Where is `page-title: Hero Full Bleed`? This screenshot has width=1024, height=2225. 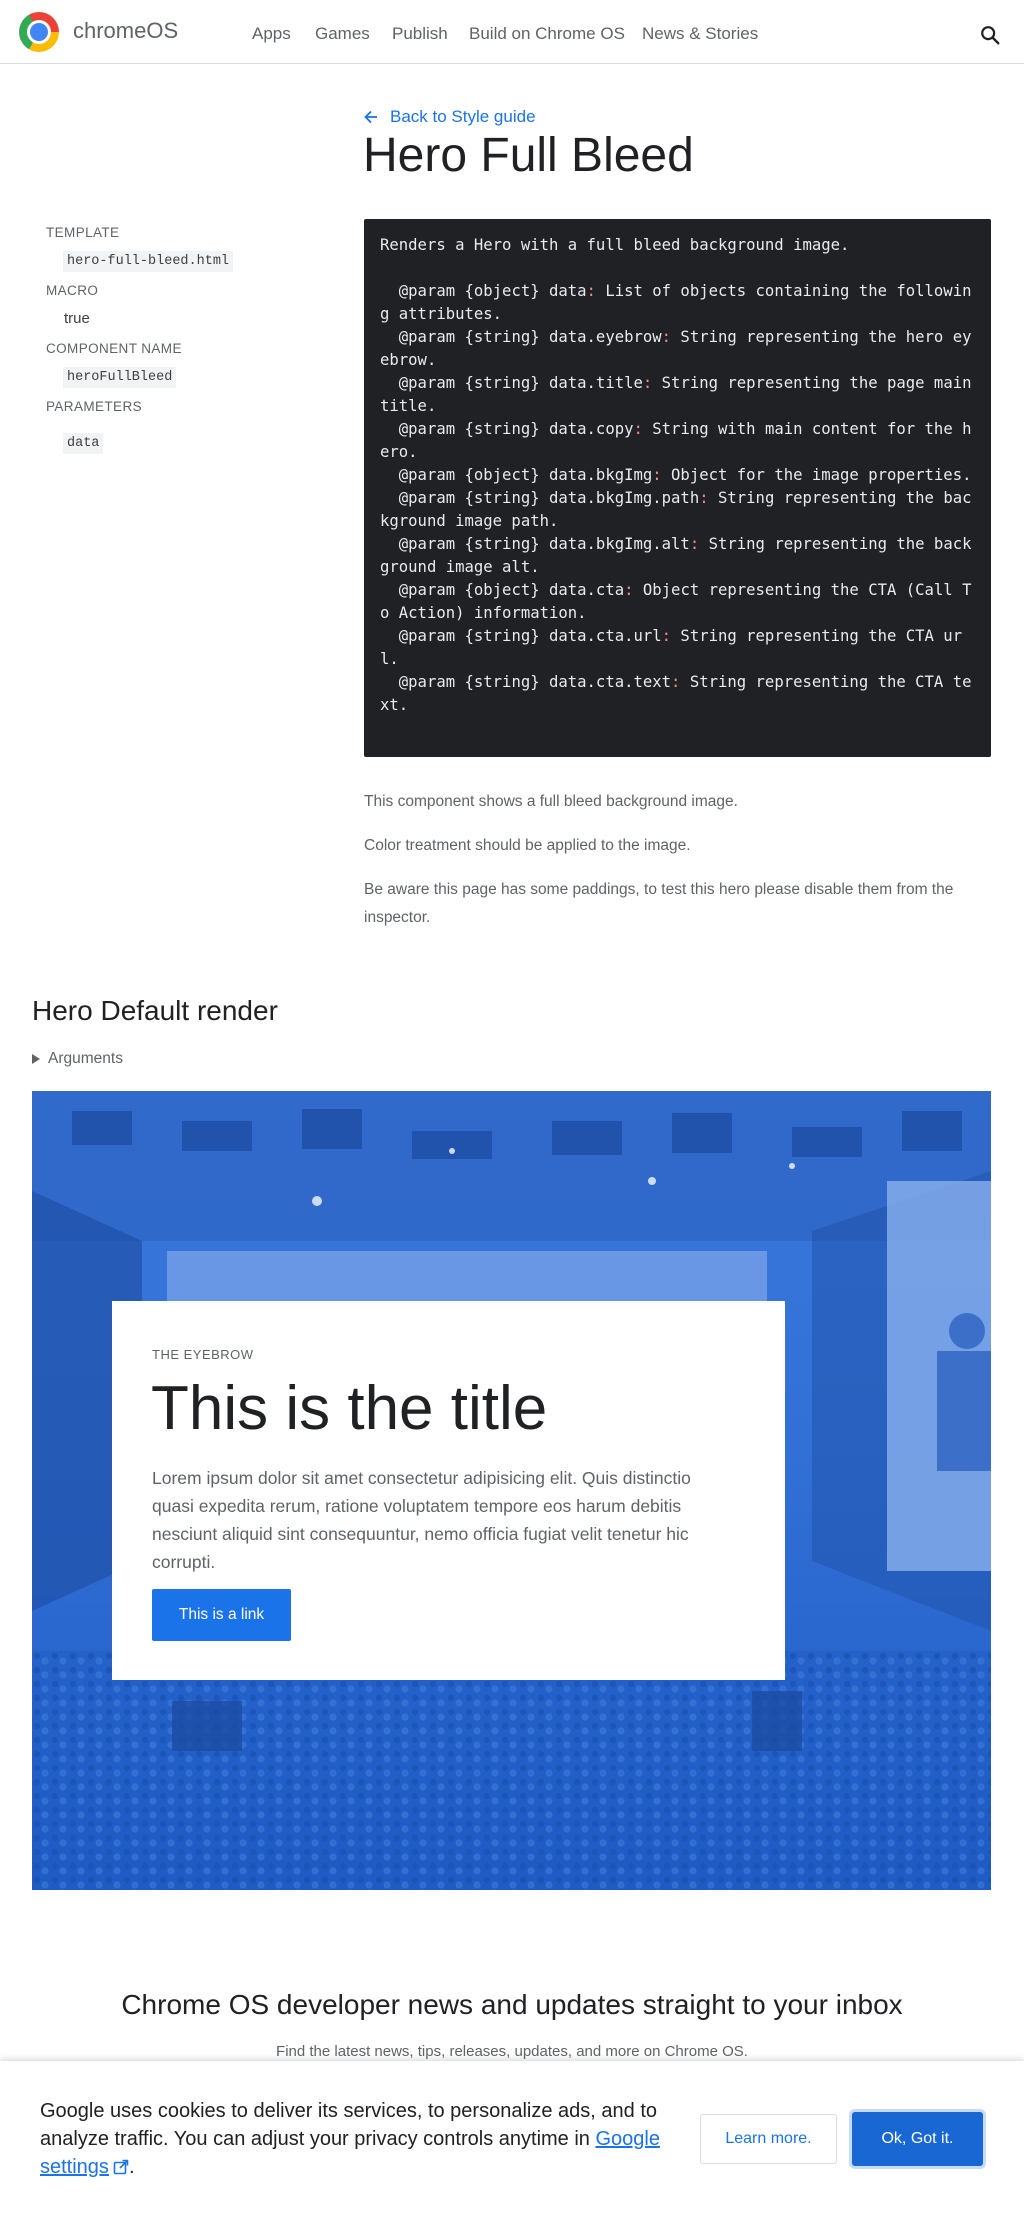
page-title: Hero Full Bleed is located at coordinates (528, 155).